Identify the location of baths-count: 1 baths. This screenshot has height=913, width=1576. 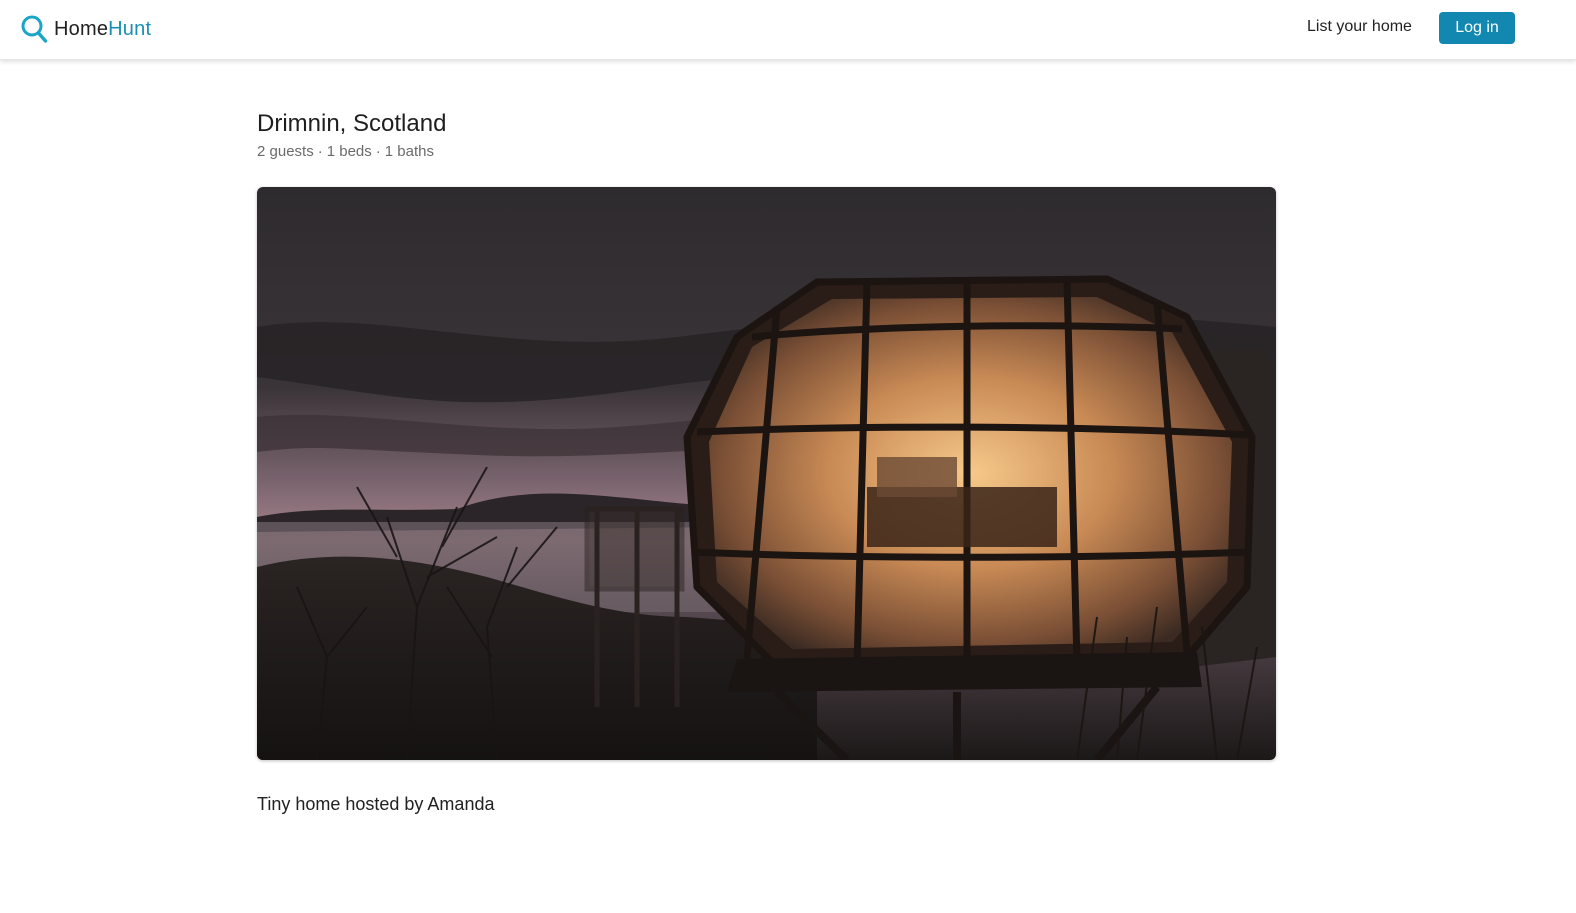
(409, 151).